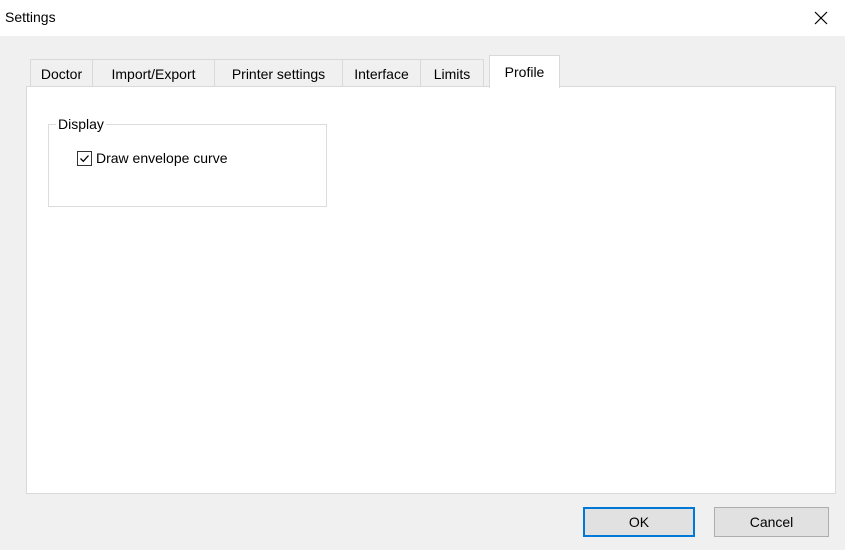  I want to click on tab-doctor: Doctor, so click(61, 73).